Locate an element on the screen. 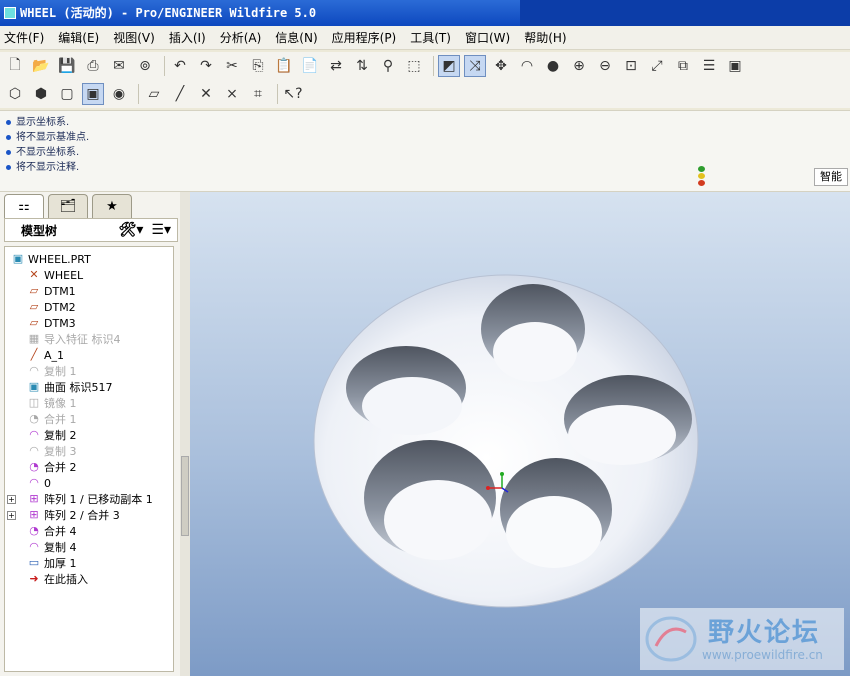 The height and width of the screenshot is (676, 850). menu-tools: 工具(T) is located at coordinates (430, 37).